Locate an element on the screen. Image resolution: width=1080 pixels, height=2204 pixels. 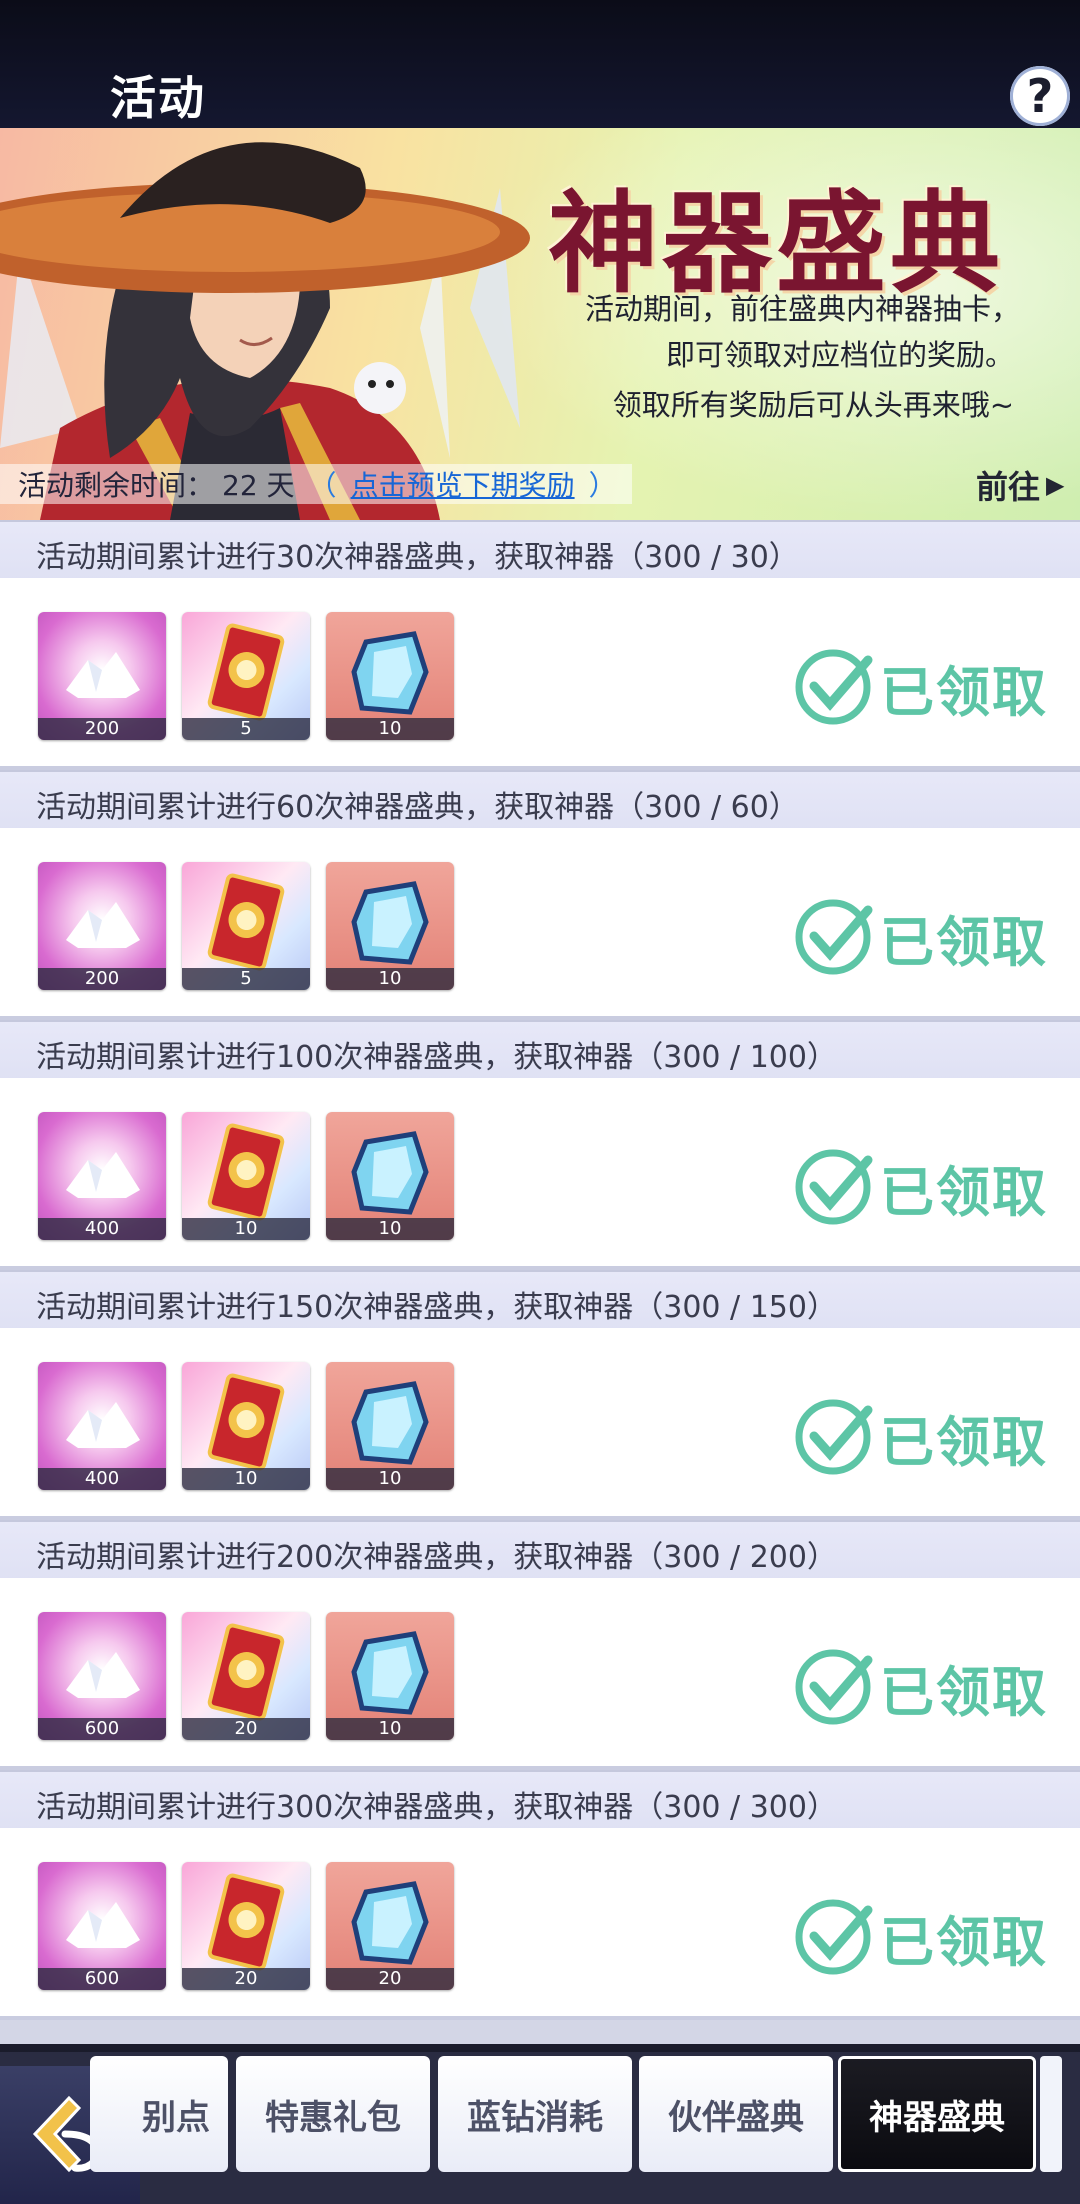
chevron-right-icon: ▶ is located at coordinates (1055, 485).